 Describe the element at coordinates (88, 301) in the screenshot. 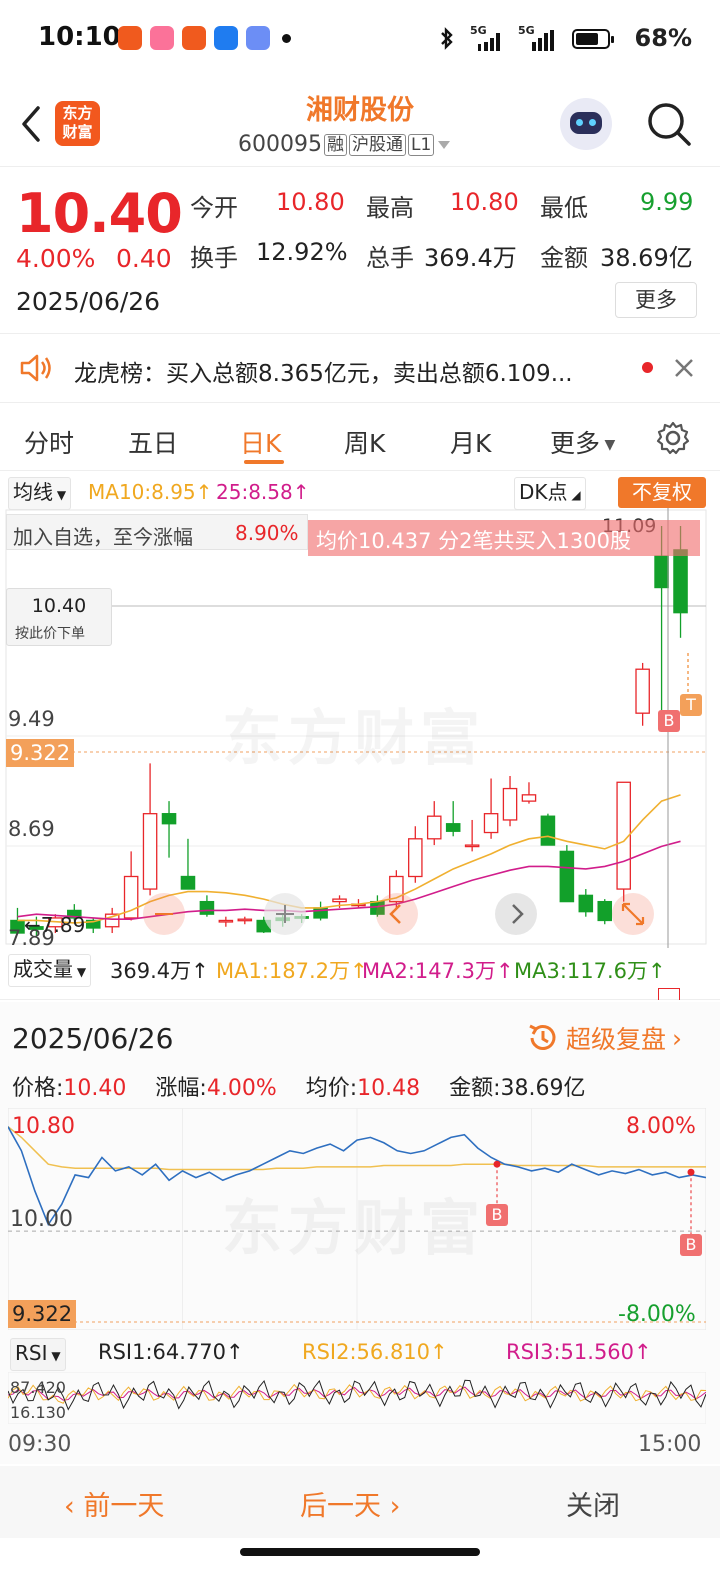

I see `quote-date: 2025/06/26` at that location.